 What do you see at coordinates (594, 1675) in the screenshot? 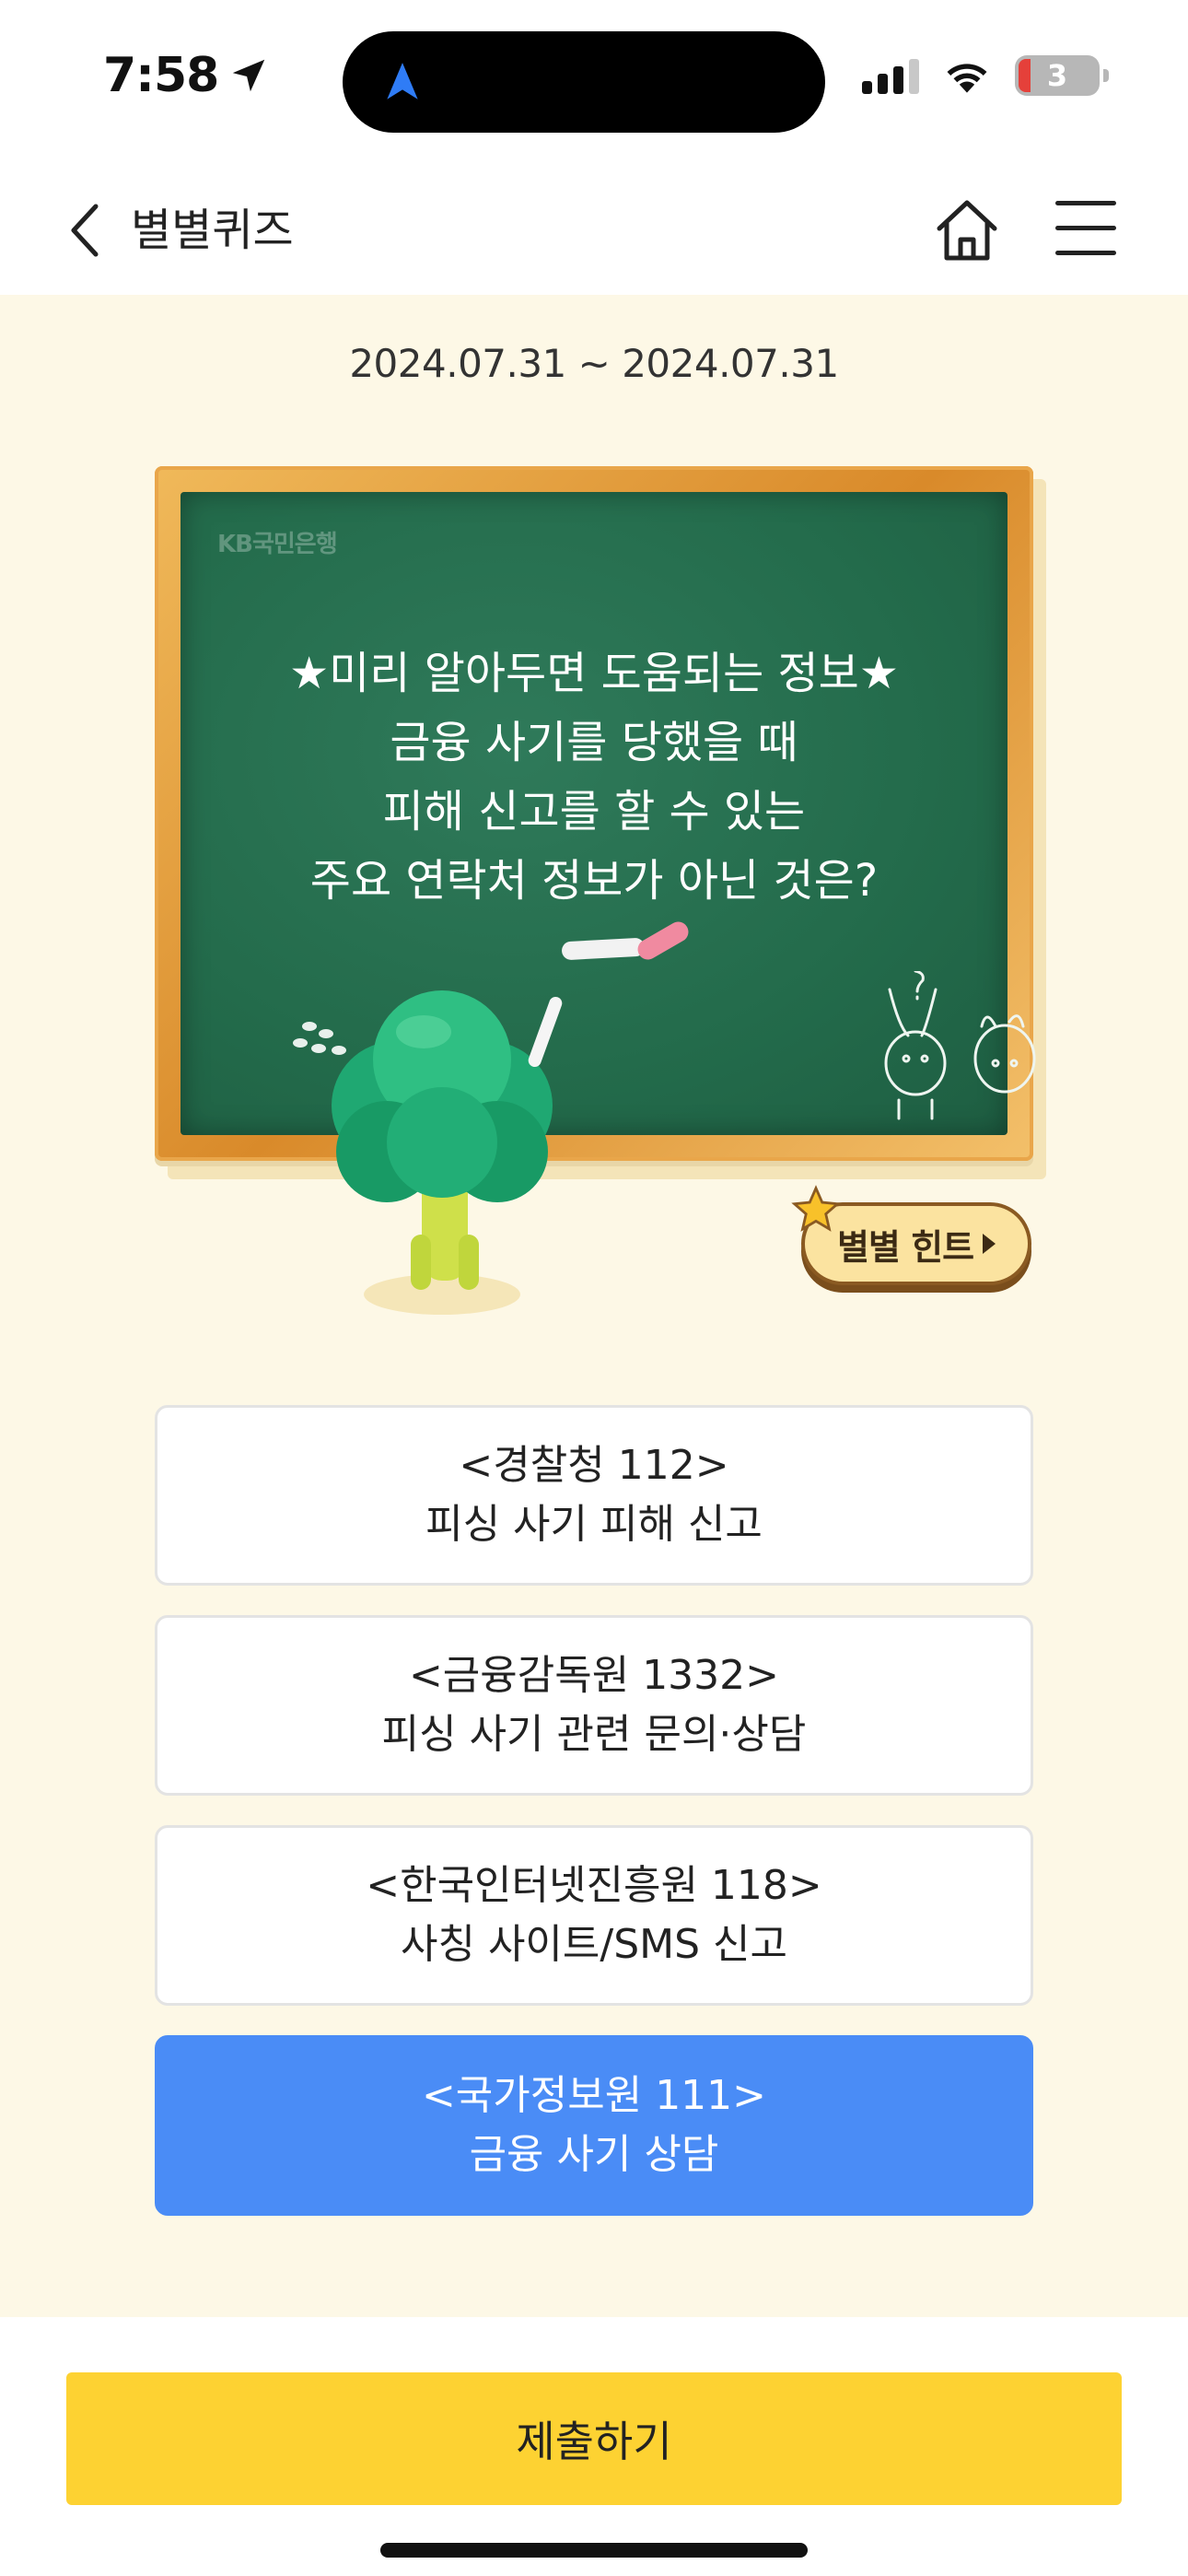
I see `option-title: <금융감독원 1332>` at bounding box center [594, 1675].